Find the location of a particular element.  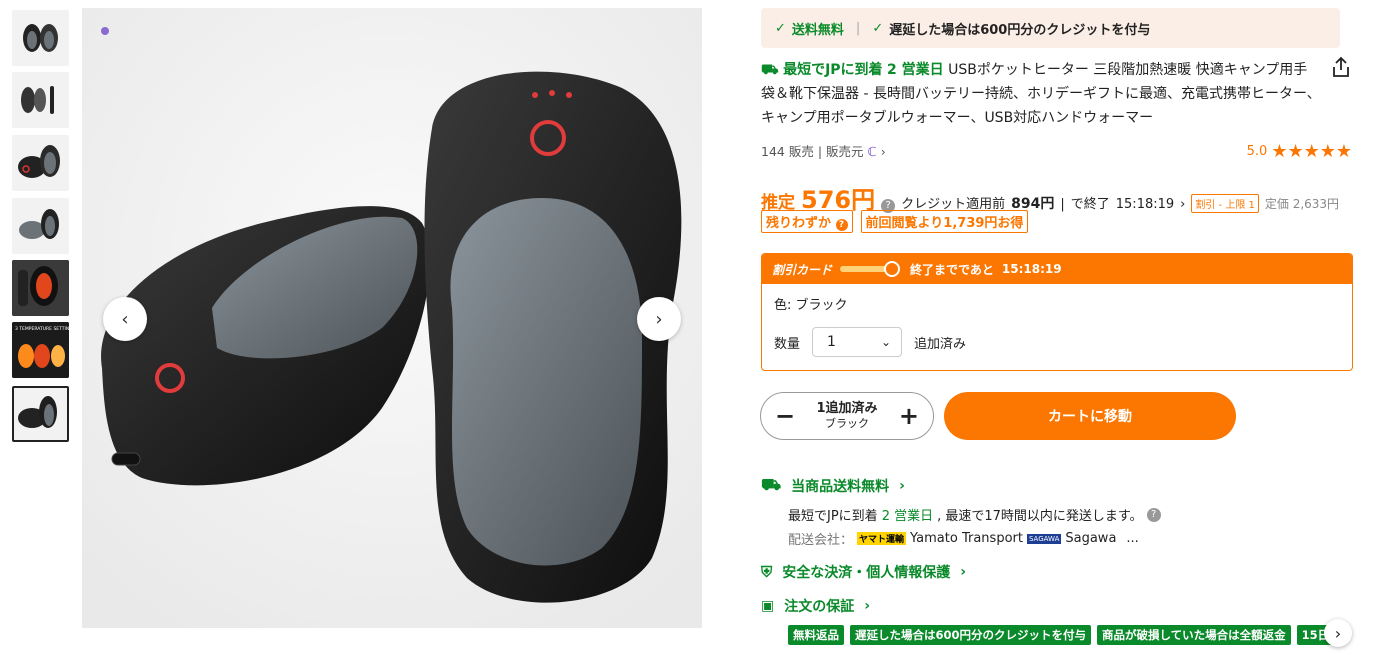

seller-logo-icon: ℂ is located at coordinates (872, 151).